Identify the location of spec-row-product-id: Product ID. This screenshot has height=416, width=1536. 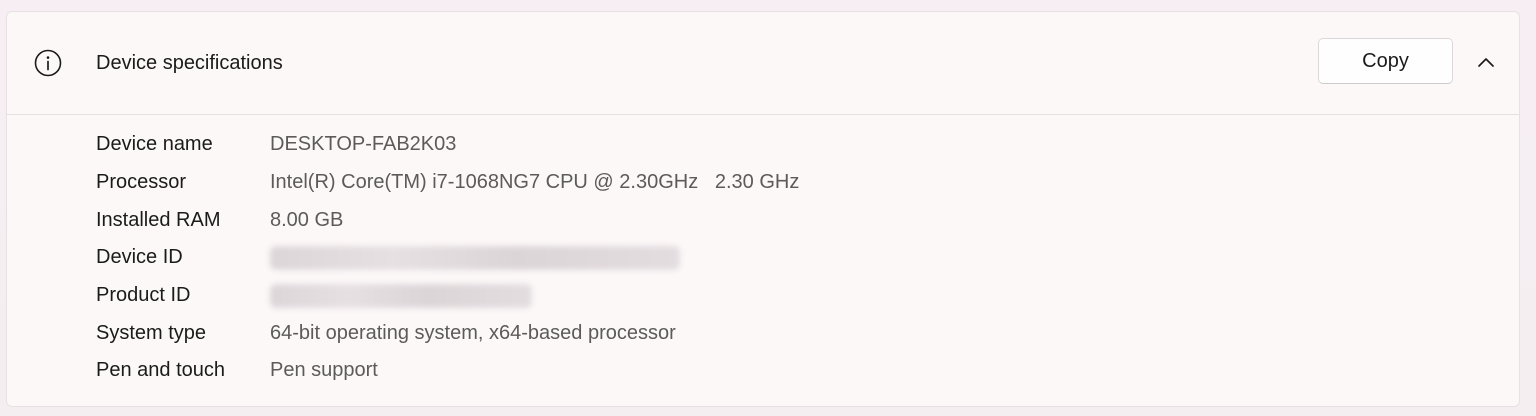
(447, 296).